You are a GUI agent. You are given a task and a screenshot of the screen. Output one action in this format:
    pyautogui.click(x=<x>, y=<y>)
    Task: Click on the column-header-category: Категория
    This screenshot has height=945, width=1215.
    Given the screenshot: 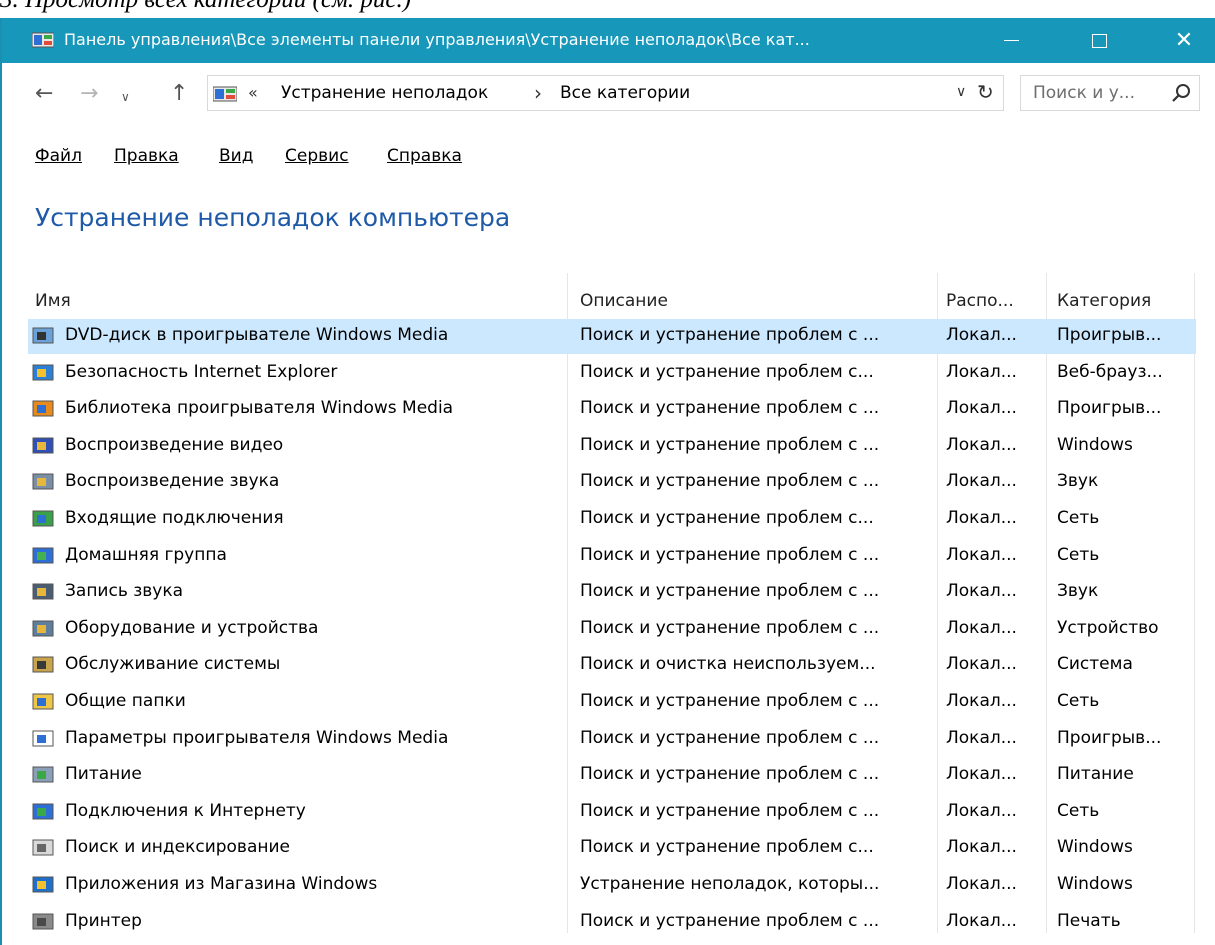 What is the action you would take?
    pyautogui.click(x=1104, y=301)
    